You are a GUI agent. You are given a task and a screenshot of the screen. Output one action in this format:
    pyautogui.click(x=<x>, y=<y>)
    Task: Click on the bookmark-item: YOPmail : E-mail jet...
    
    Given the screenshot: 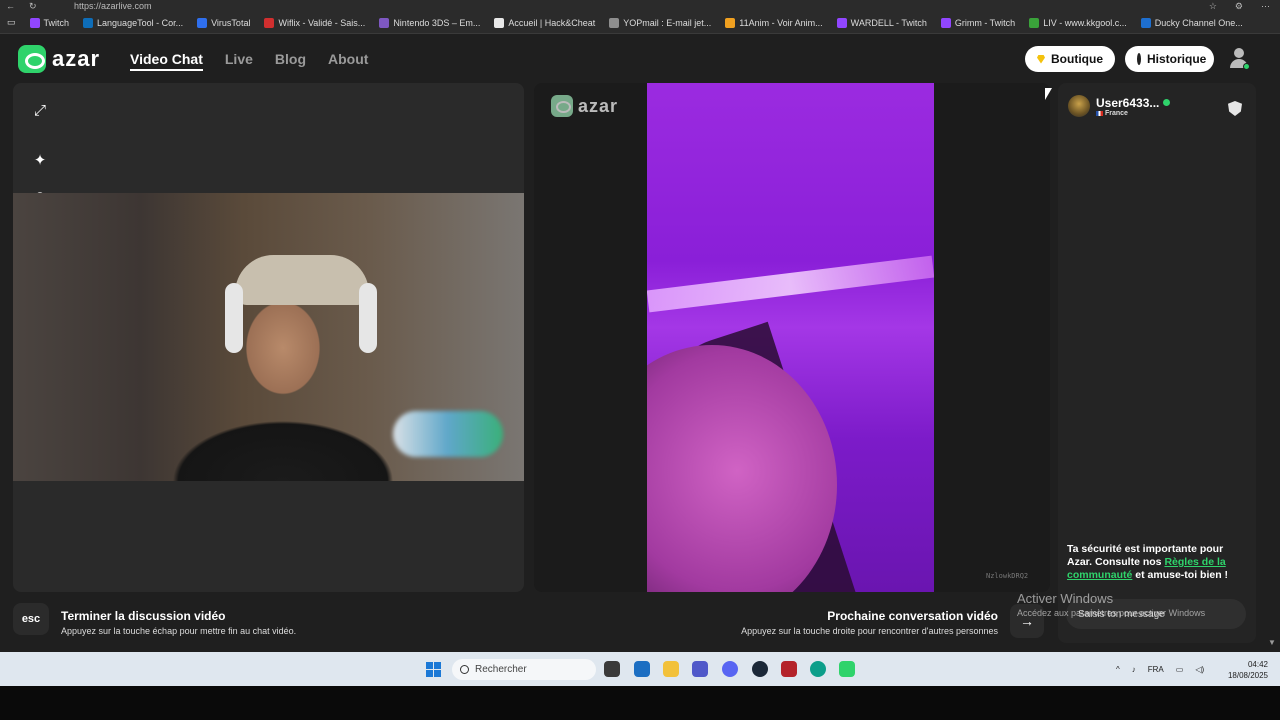 What is the action you would take?
    pyautogui.click(x=660, y=22)
    